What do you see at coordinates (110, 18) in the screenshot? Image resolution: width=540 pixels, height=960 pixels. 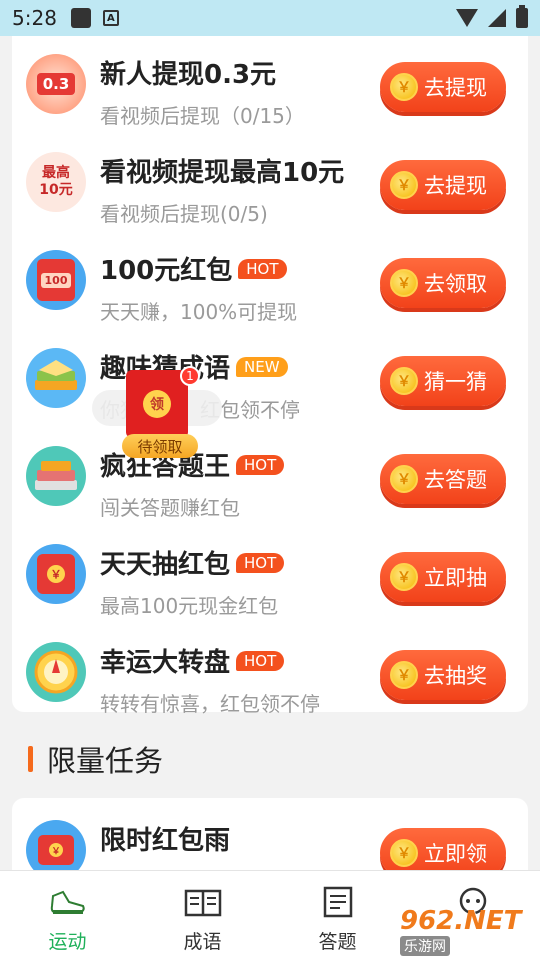 I see `notification-a-icon: A` at bounding box center [110, 18].